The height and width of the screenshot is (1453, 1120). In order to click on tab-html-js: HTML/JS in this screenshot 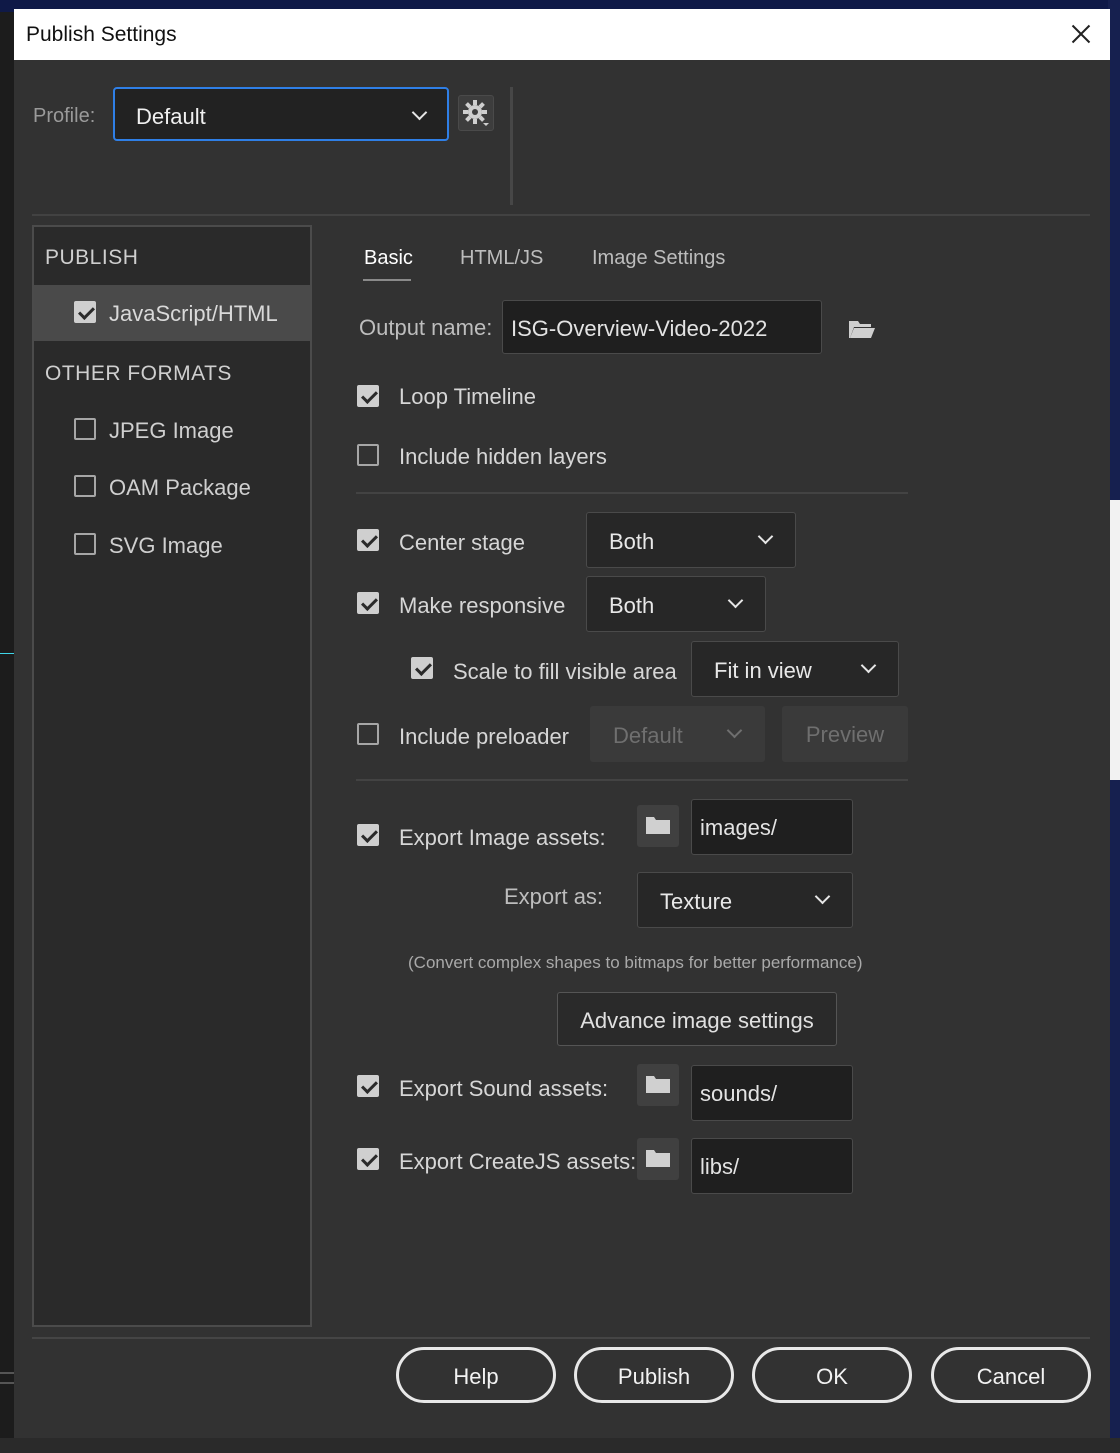, I will do `click(501, 258)`.